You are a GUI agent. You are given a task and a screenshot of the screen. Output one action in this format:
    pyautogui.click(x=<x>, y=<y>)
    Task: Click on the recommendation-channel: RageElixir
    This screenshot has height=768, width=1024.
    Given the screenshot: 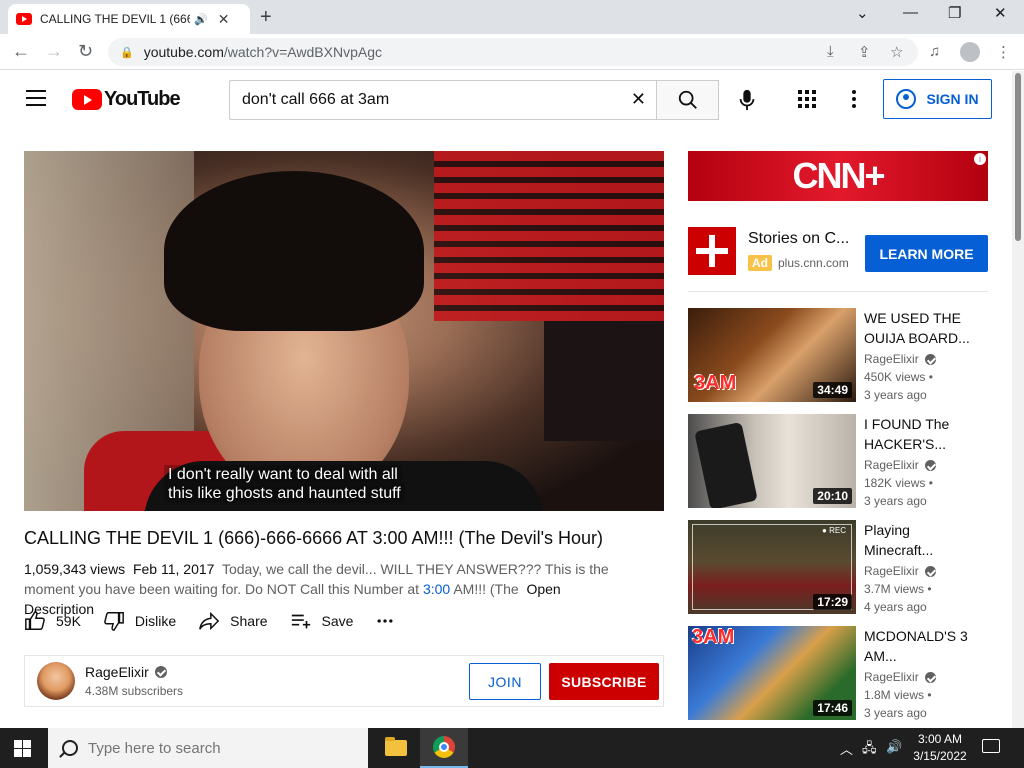 What is the action you would take?
    pyautogui.click(x=900, y=465)
    